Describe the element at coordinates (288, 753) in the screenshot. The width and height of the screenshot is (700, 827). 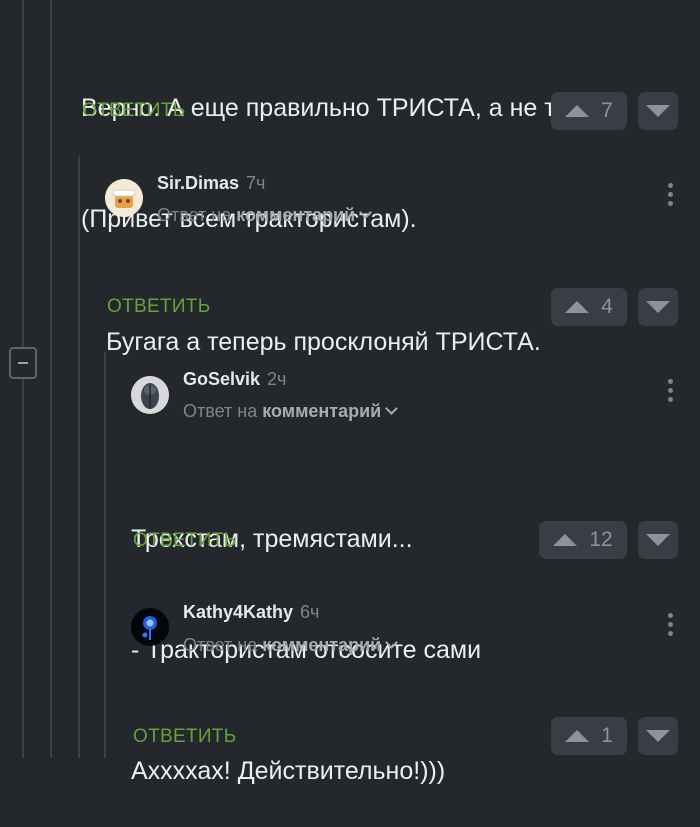
I see `comment-text: Аххххах! Действительно!)))` at that location.